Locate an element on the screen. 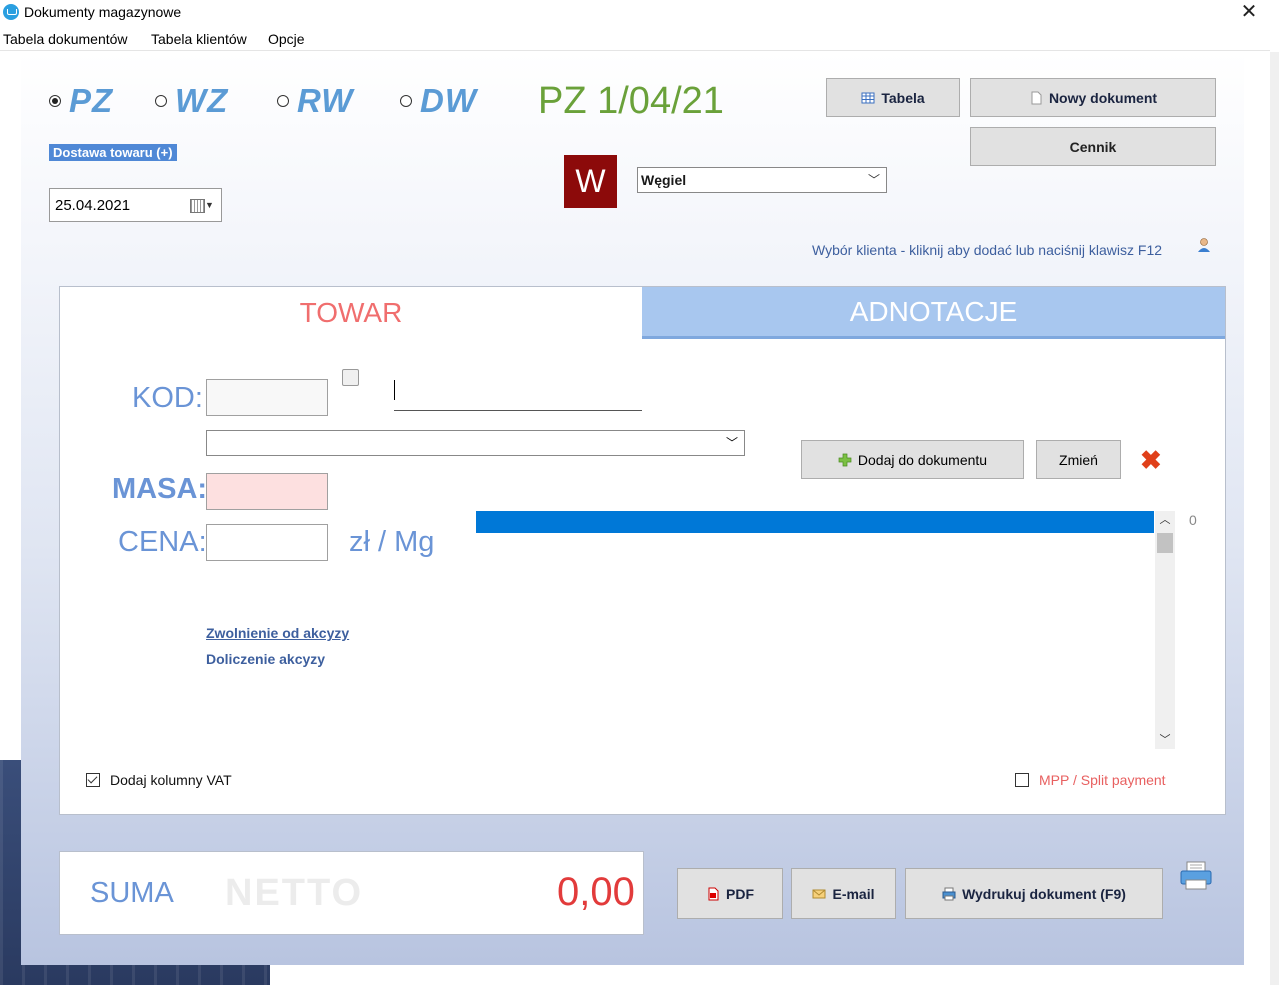  doc-type-label: RW is located at coordinates (325, 100).